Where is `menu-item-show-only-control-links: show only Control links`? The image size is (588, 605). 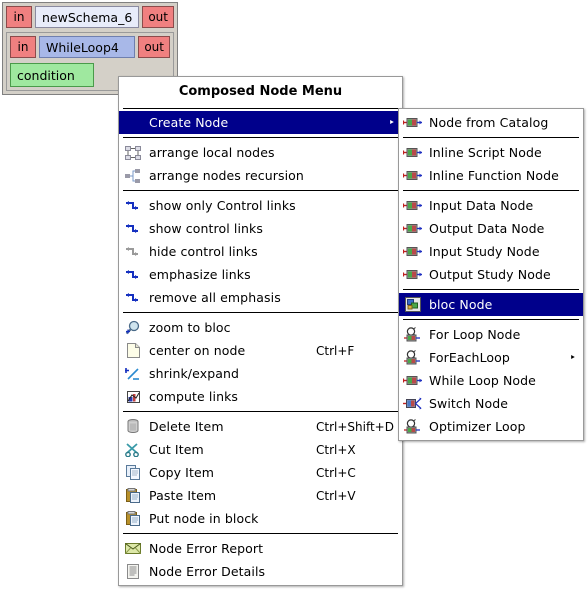
menu-item-show-only-control-links: show only Control links is located at coordinates (260, 205).